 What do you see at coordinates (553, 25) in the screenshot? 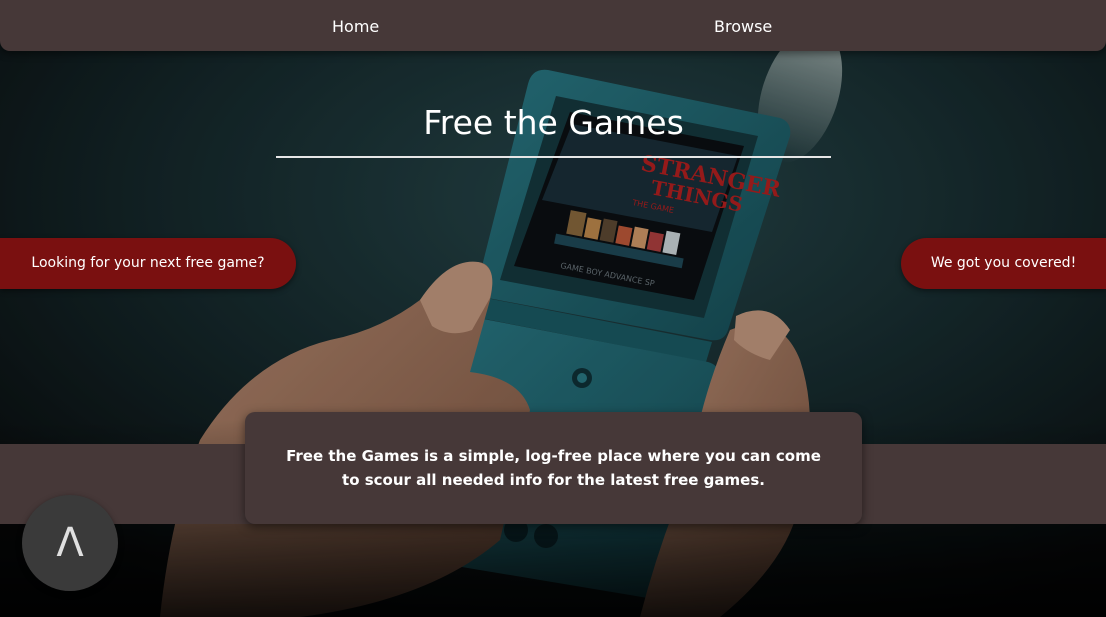
I see `top-navbar: Home Browse` at bounding box center [553, 25].